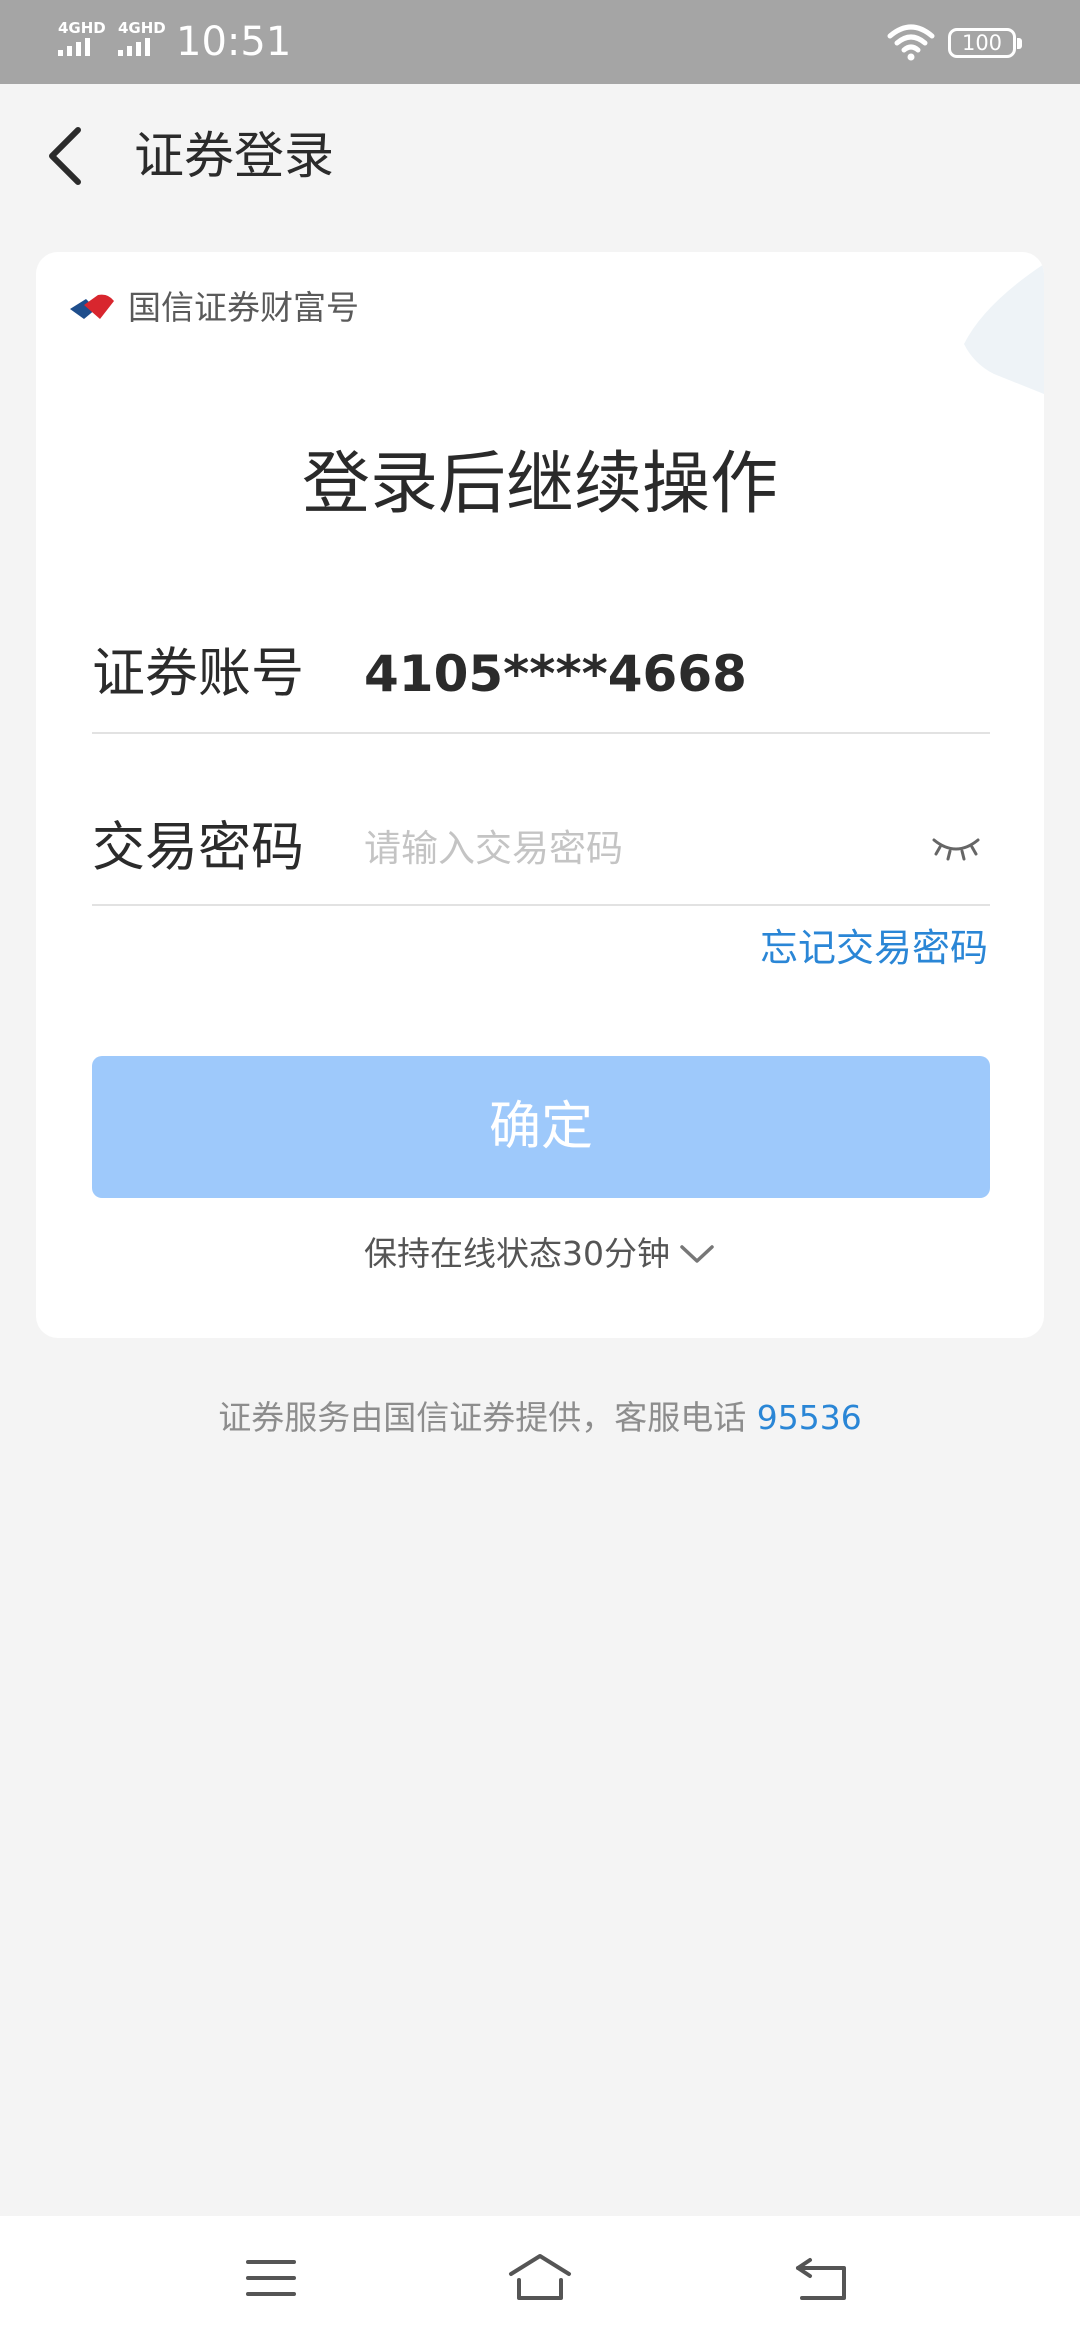 This screenshot has width=1080, height=2340. I want to click on forgot-password-link: 忘记交易密码, so click(874, 948).